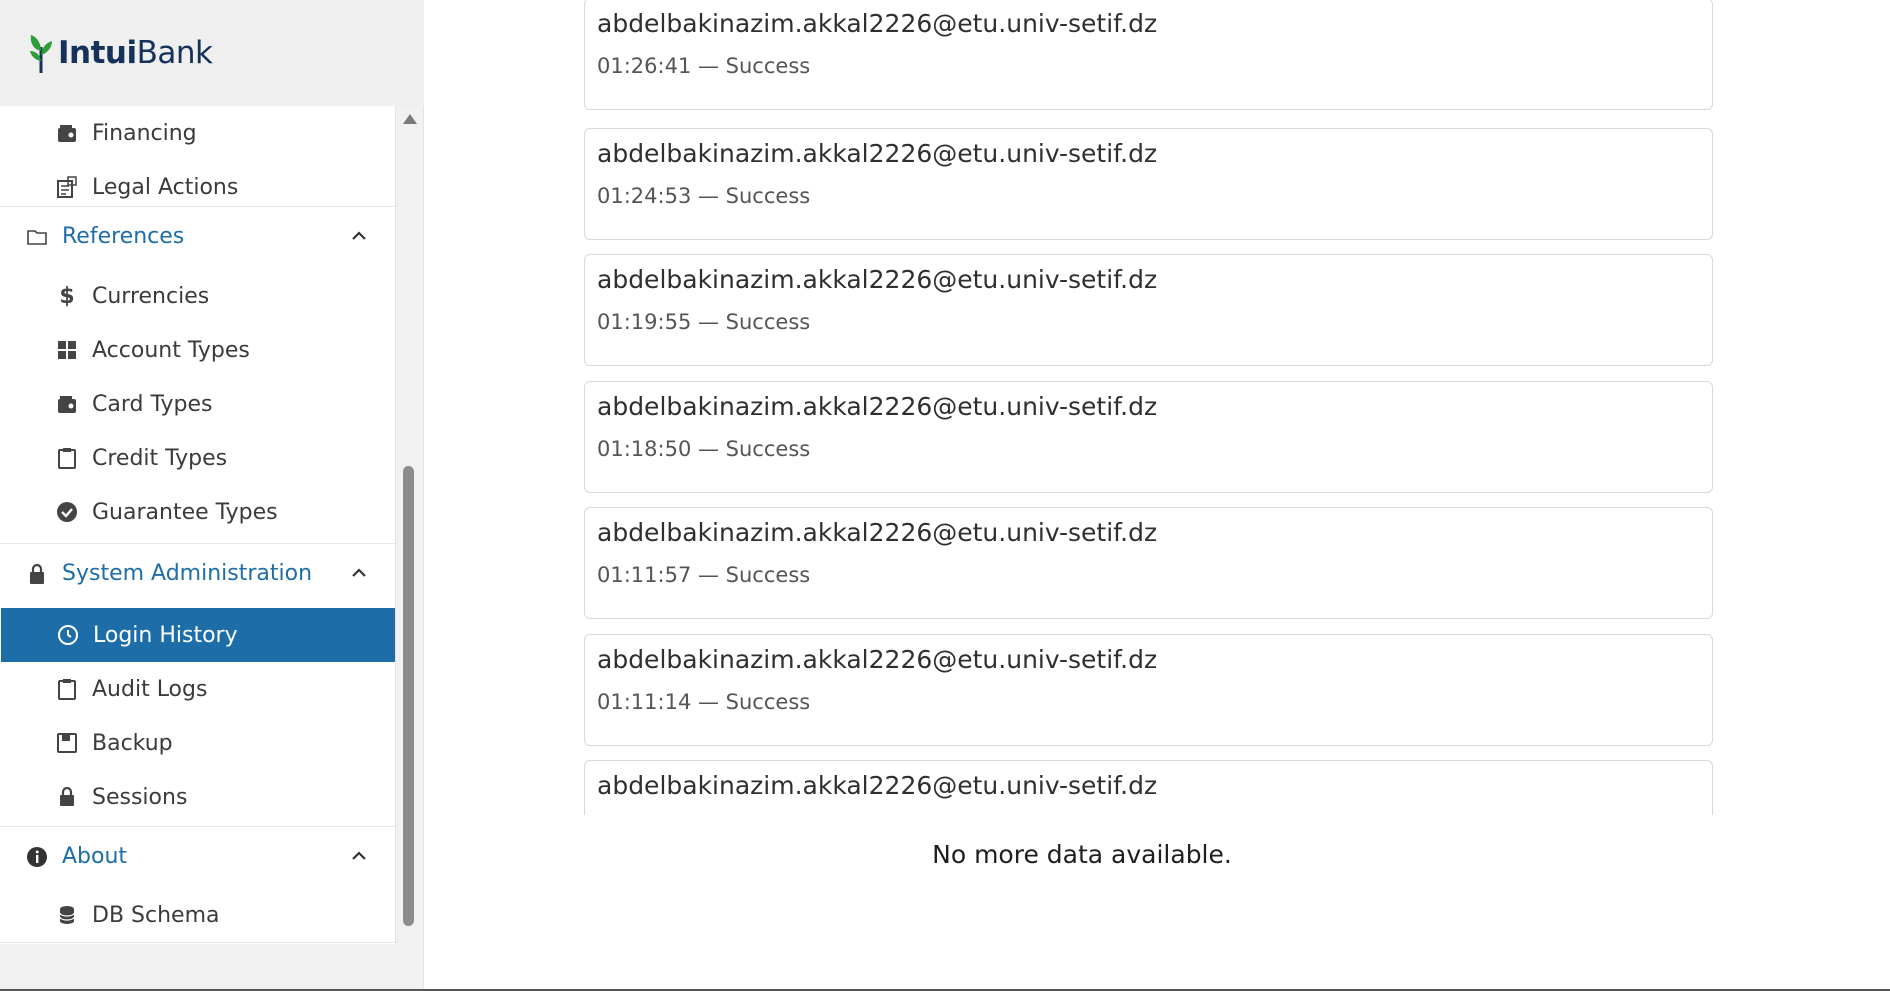 This screenshot has height=991, width=1890. I want to click on sidebar-item-label: Sessions, so click(140, 797).